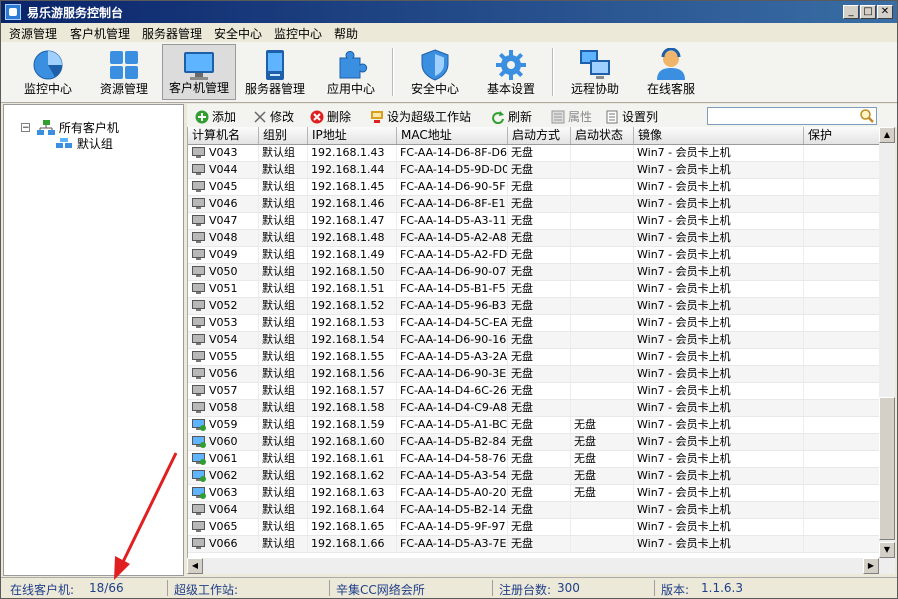 This screenshot has width=898, height=599. What do you see at coordinates (452, 374) in the screenshot?
I see `cell-mac: FC-AA-14-D6-90-3E` at bounding box center [452, 374].